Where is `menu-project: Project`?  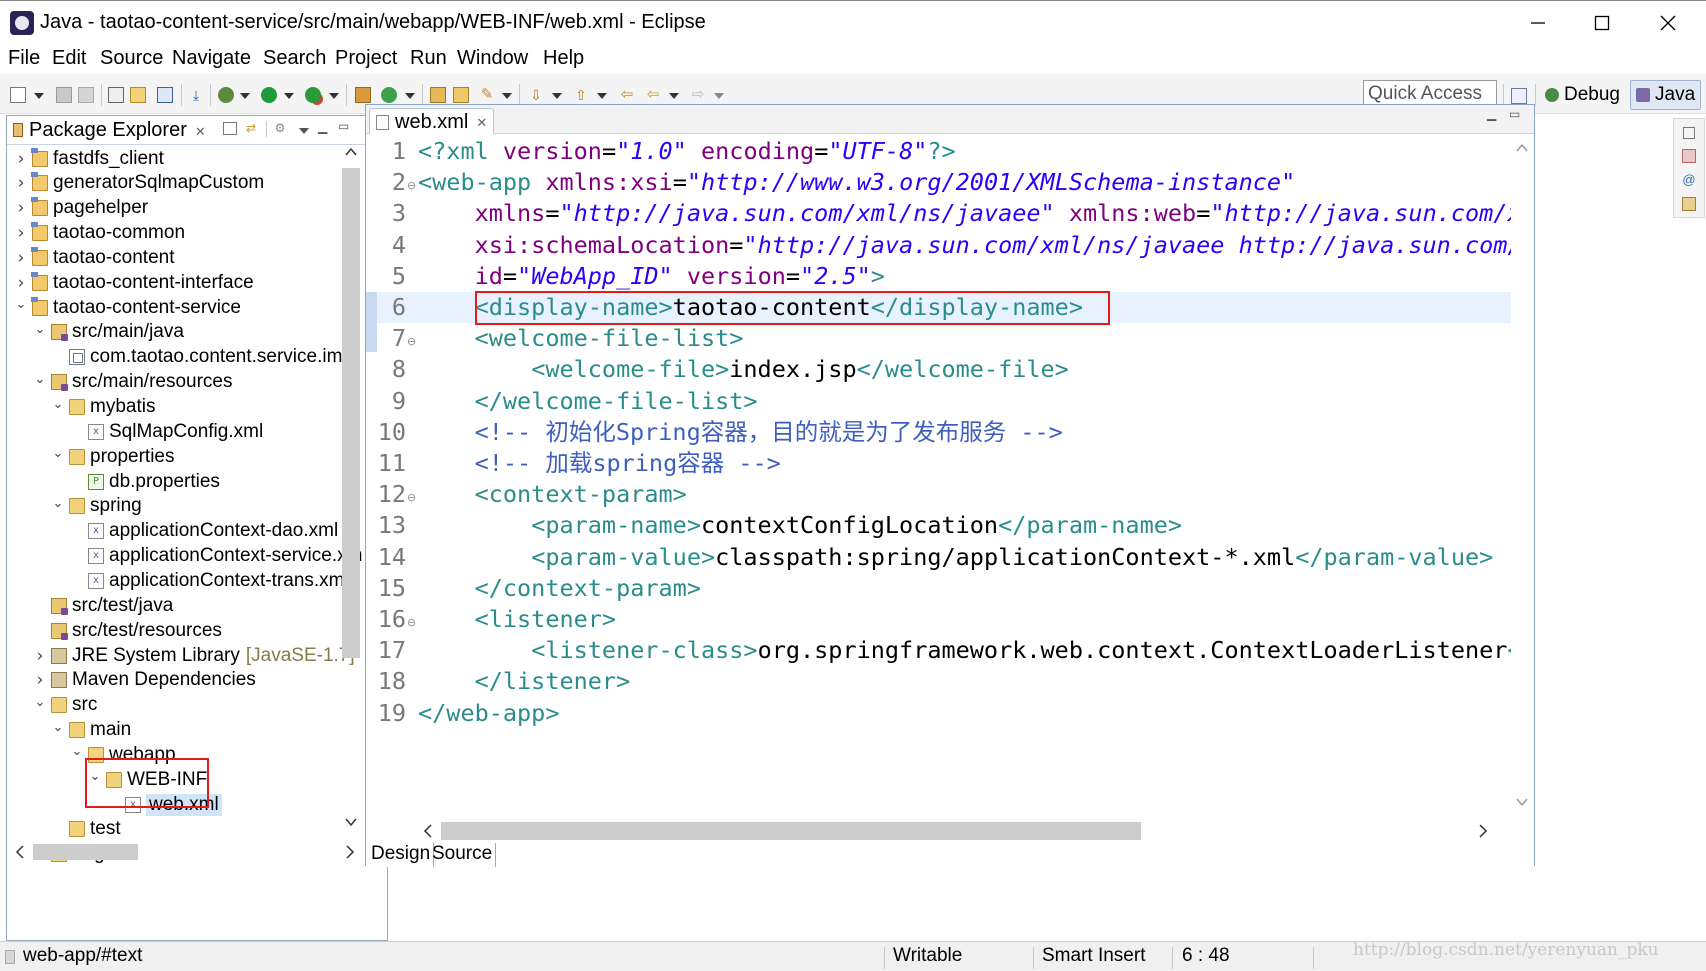 menu-project: Project is located at coordinates (366, 58).